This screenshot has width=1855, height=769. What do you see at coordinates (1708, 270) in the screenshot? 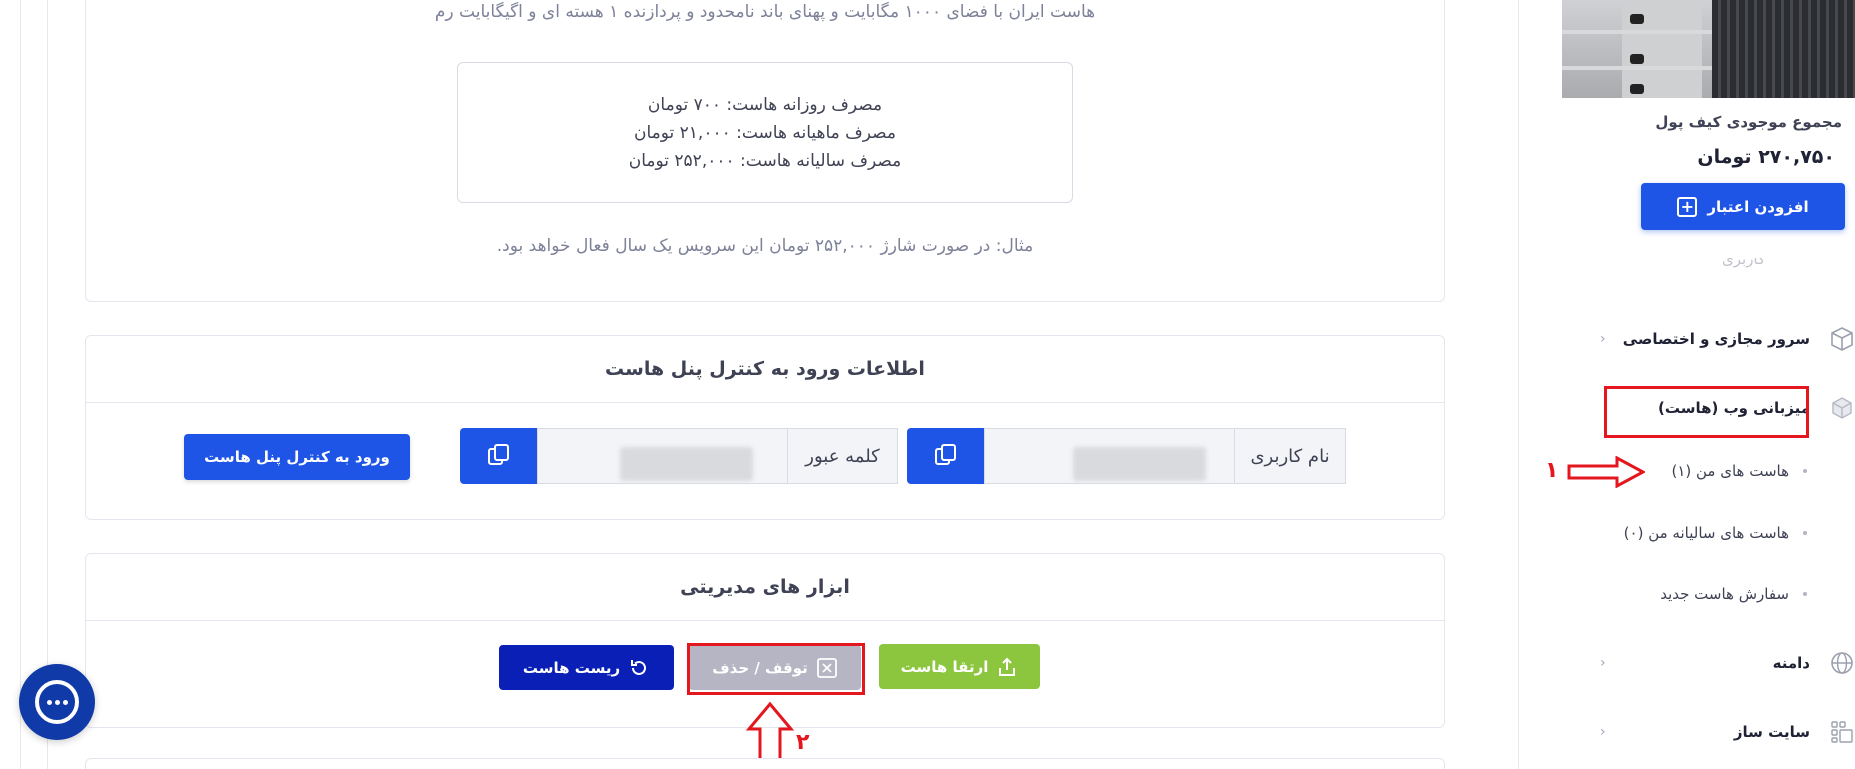
I see `faded-nav-item: کاربری` at bounding box center [1708, 270].